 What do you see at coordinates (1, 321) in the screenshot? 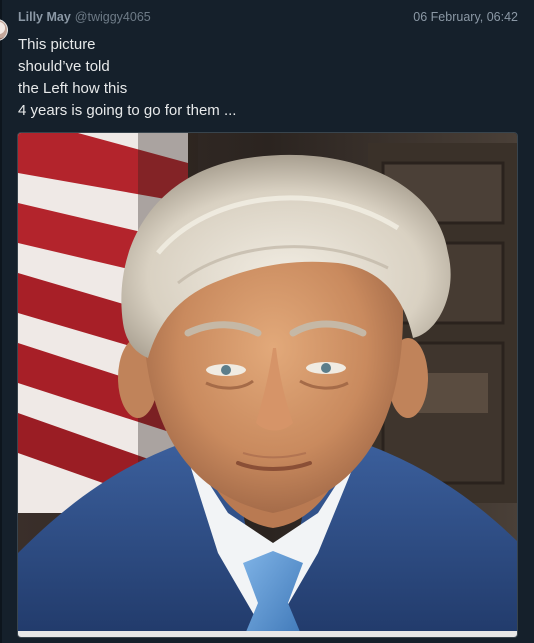
I see `left-edge` at bounding box center [1, 321].